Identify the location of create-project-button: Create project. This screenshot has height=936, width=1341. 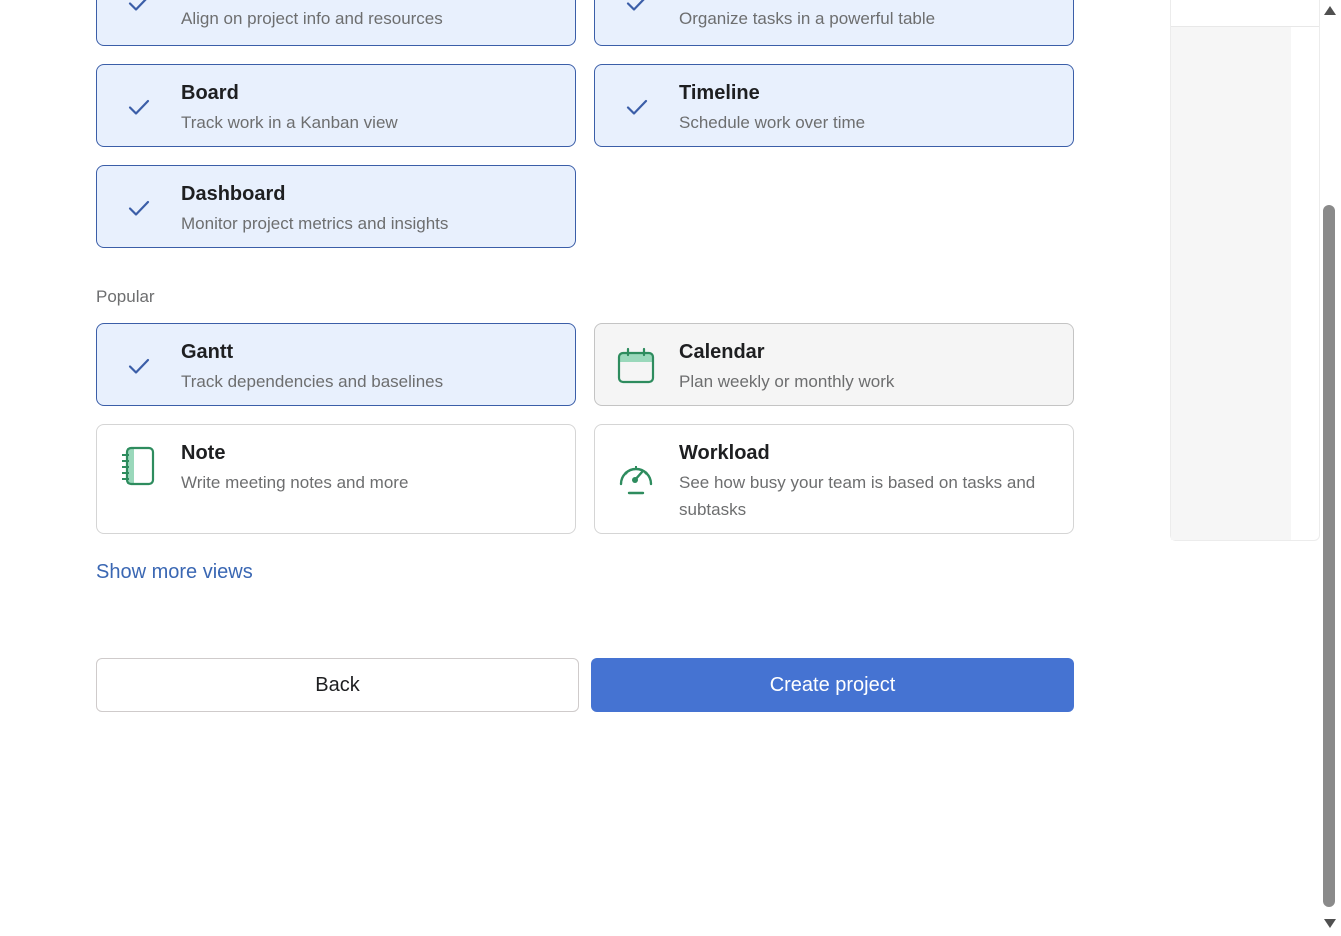
(832, 685).